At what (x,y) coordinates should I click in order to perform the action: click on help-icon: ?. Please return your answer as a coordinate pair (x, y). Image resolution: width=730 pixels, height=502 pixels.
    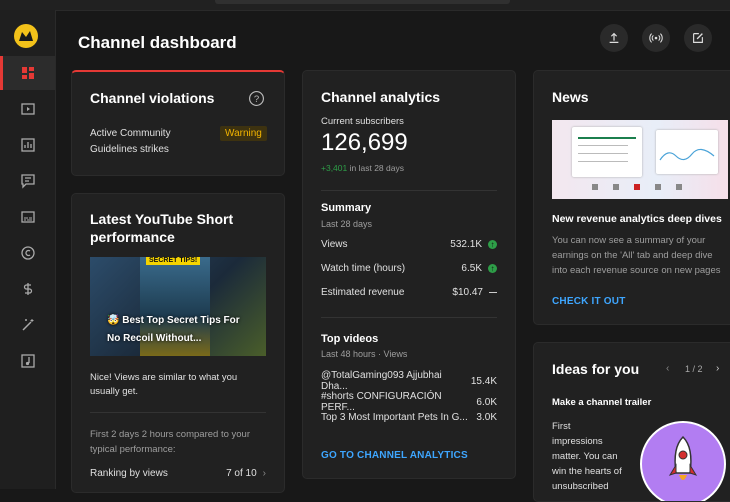
    Looking at the image, I should click on (256, 98).